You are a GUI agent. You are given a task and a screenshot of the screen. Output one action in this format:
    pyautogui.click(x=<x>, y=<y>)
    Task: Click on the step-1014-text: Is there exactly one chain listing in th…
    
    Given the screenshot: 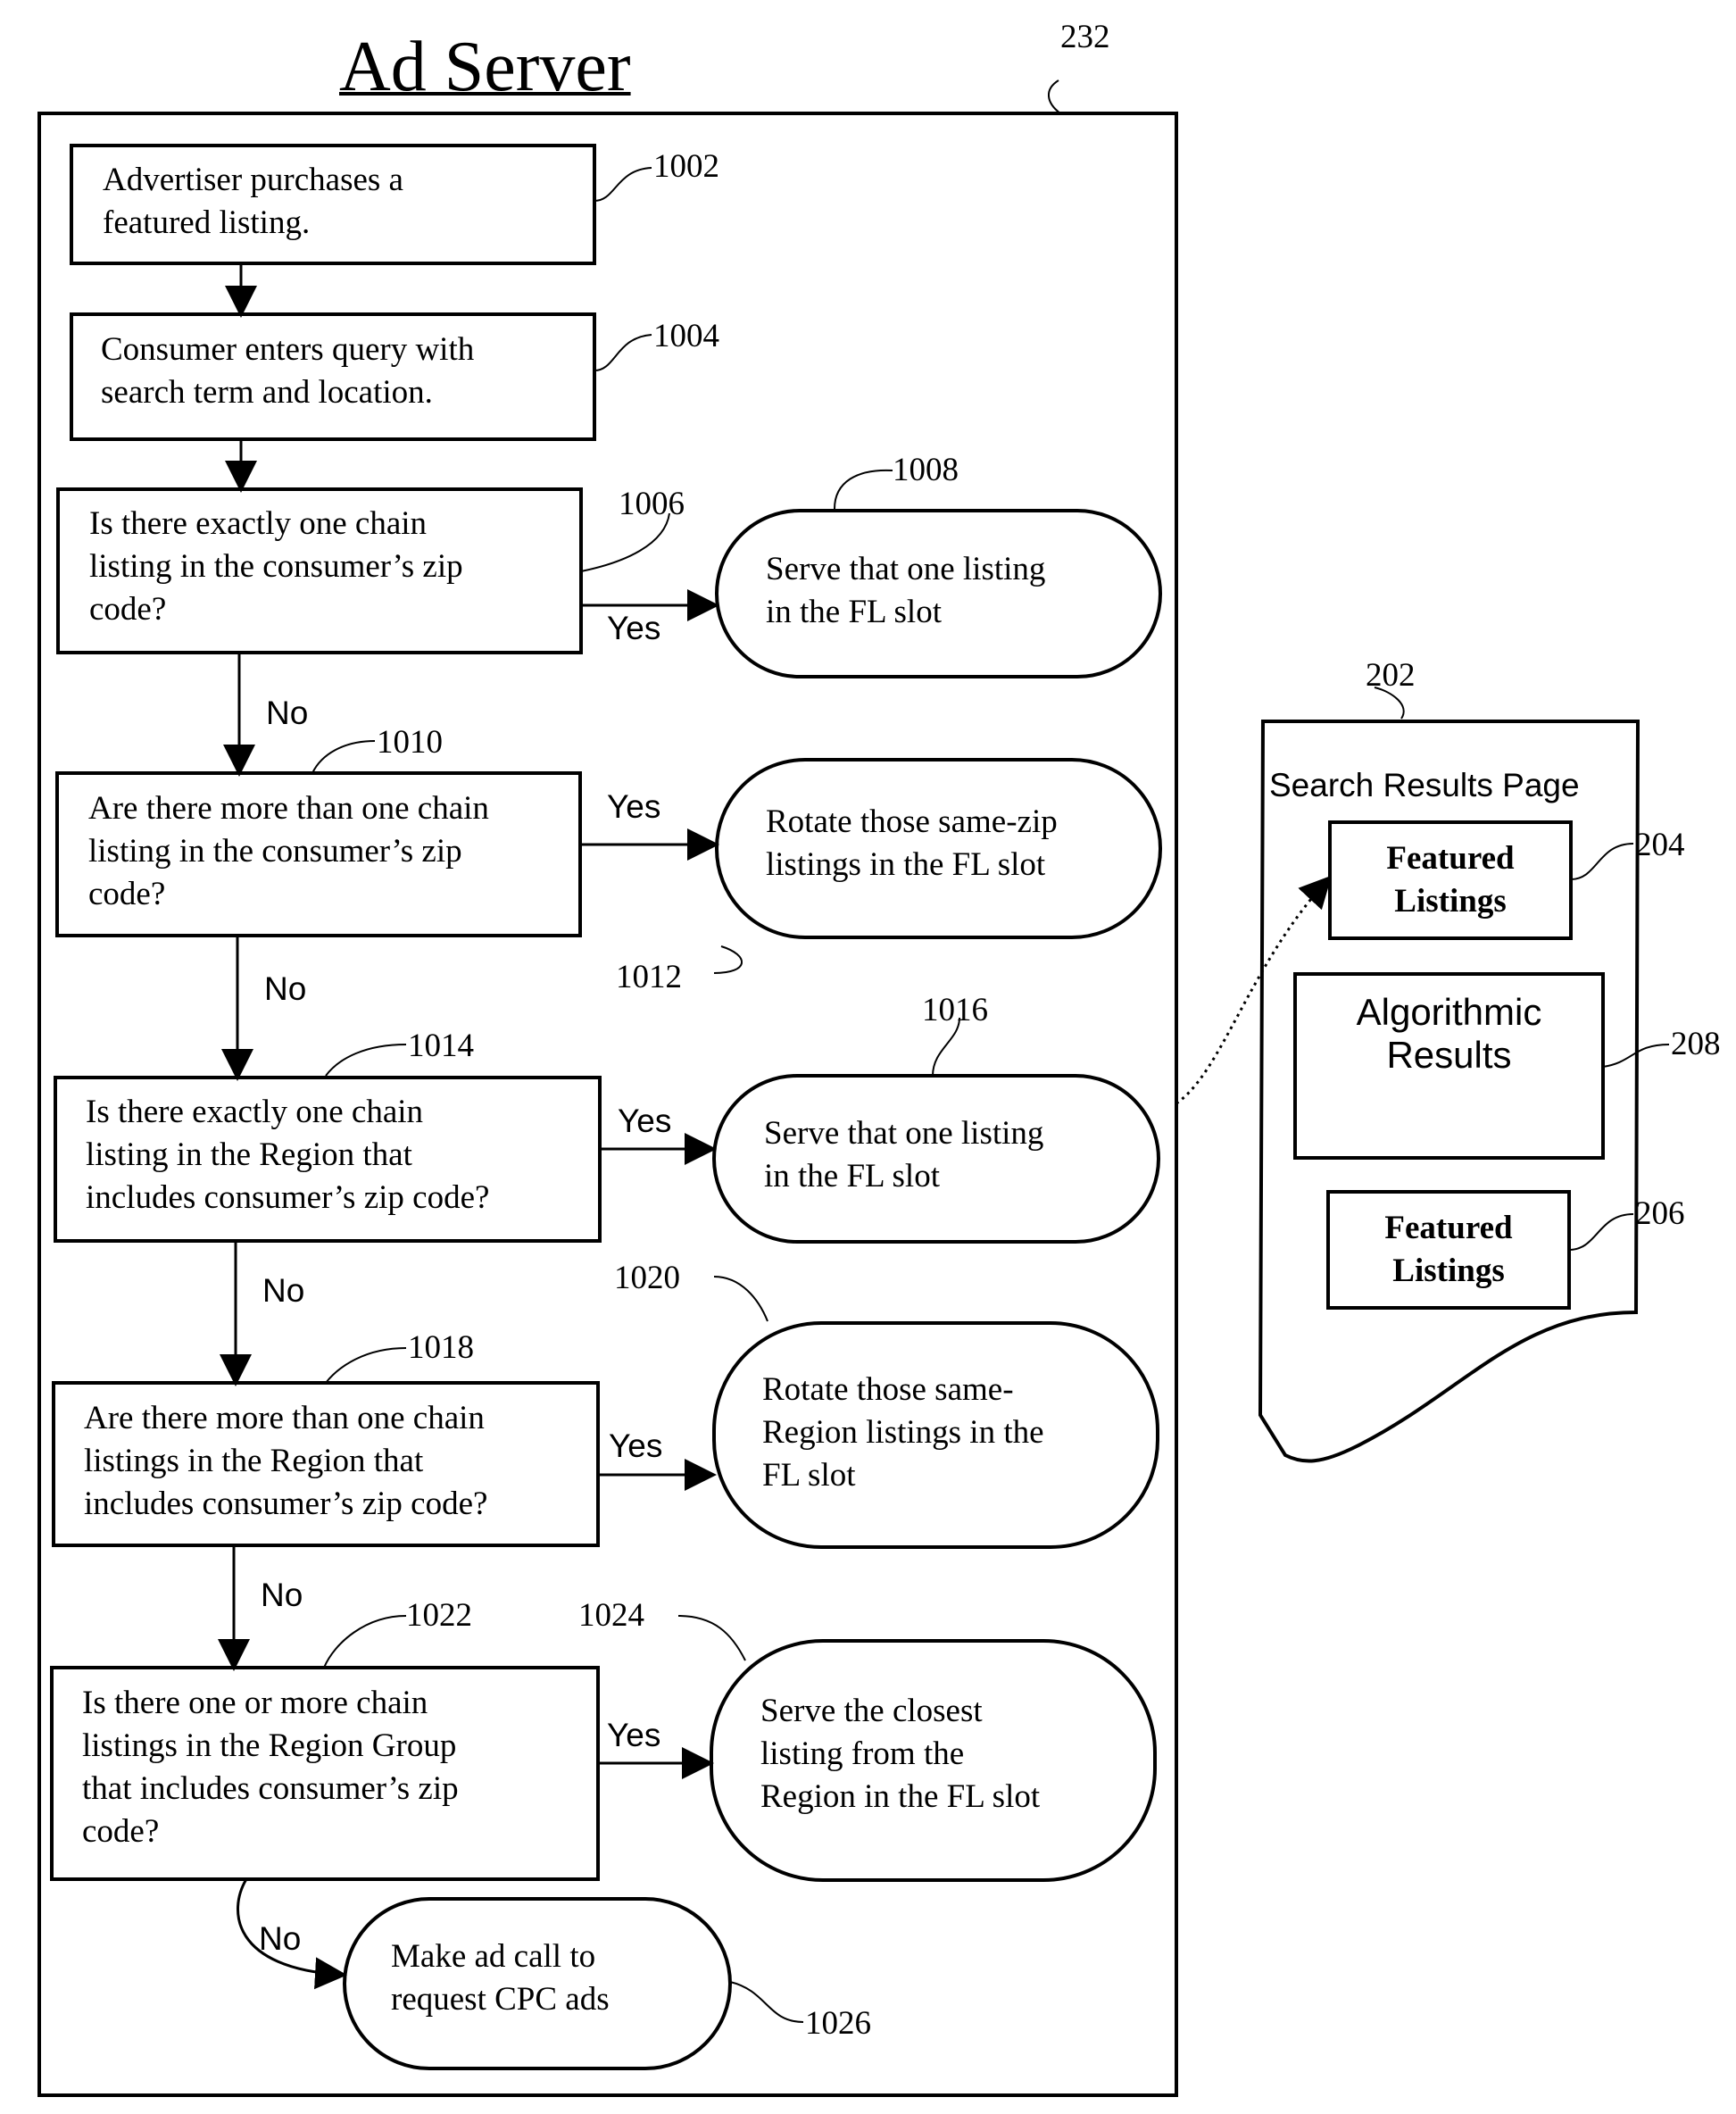 What is the action you would take?
    pyautogui.click(x=288, y=1155)
    